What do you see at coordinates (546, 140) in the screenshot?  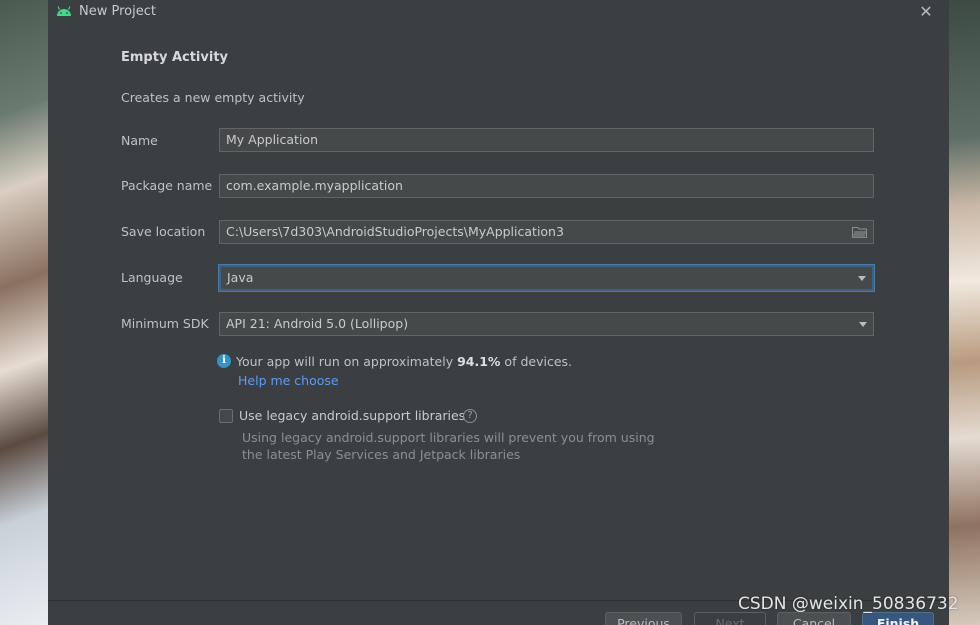 I see `name-field: My Application` at bounding box center [546, 140].